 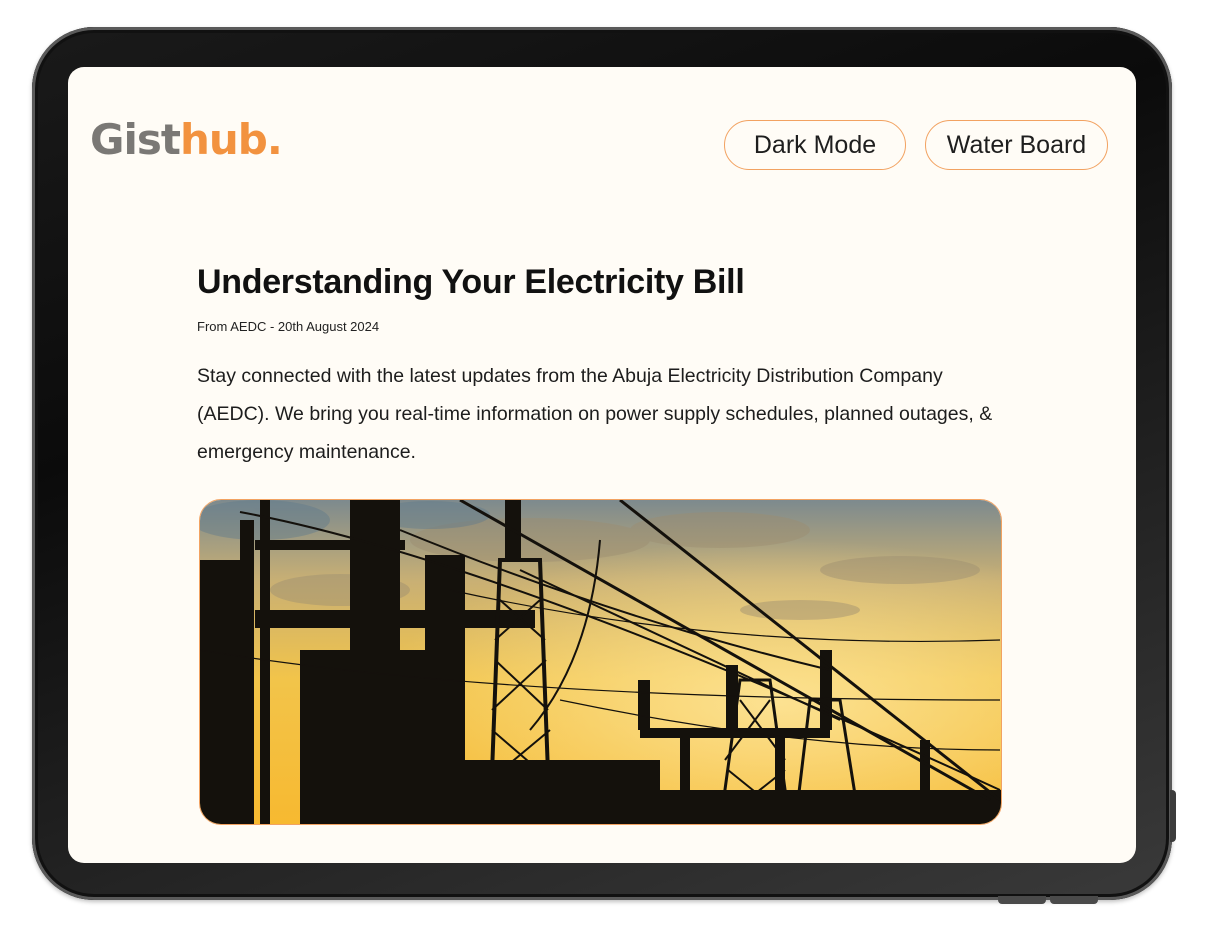 I want to click on dark-mode-button: Dark Mode, so click(x=815, y=145).